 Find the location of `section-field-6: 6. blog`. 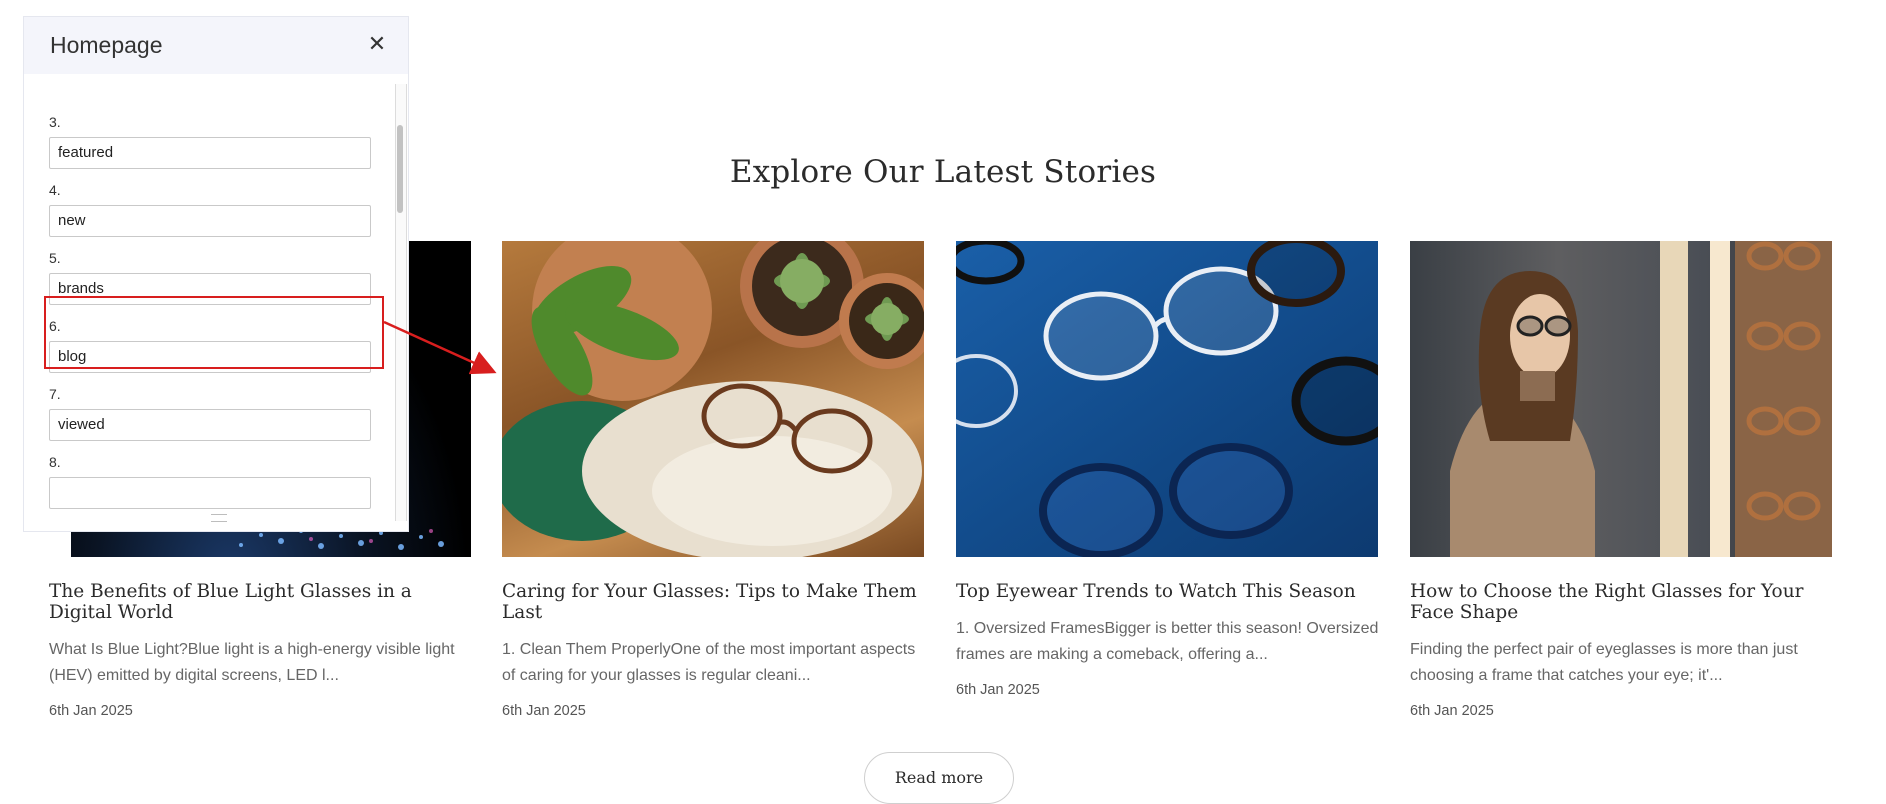

section-field-6: 6. blog is located at coordinates (210, 345).